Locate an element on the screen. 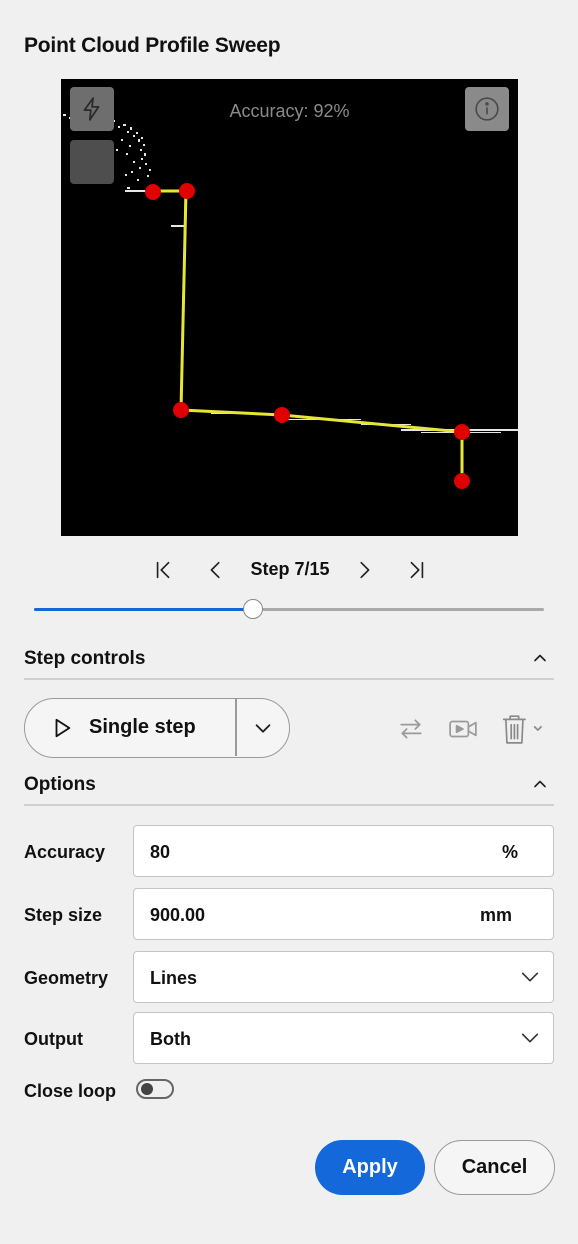 The height and width of the screenshot is (1244, 578). single-step-label: Single step is located at coordinates (142, 727).